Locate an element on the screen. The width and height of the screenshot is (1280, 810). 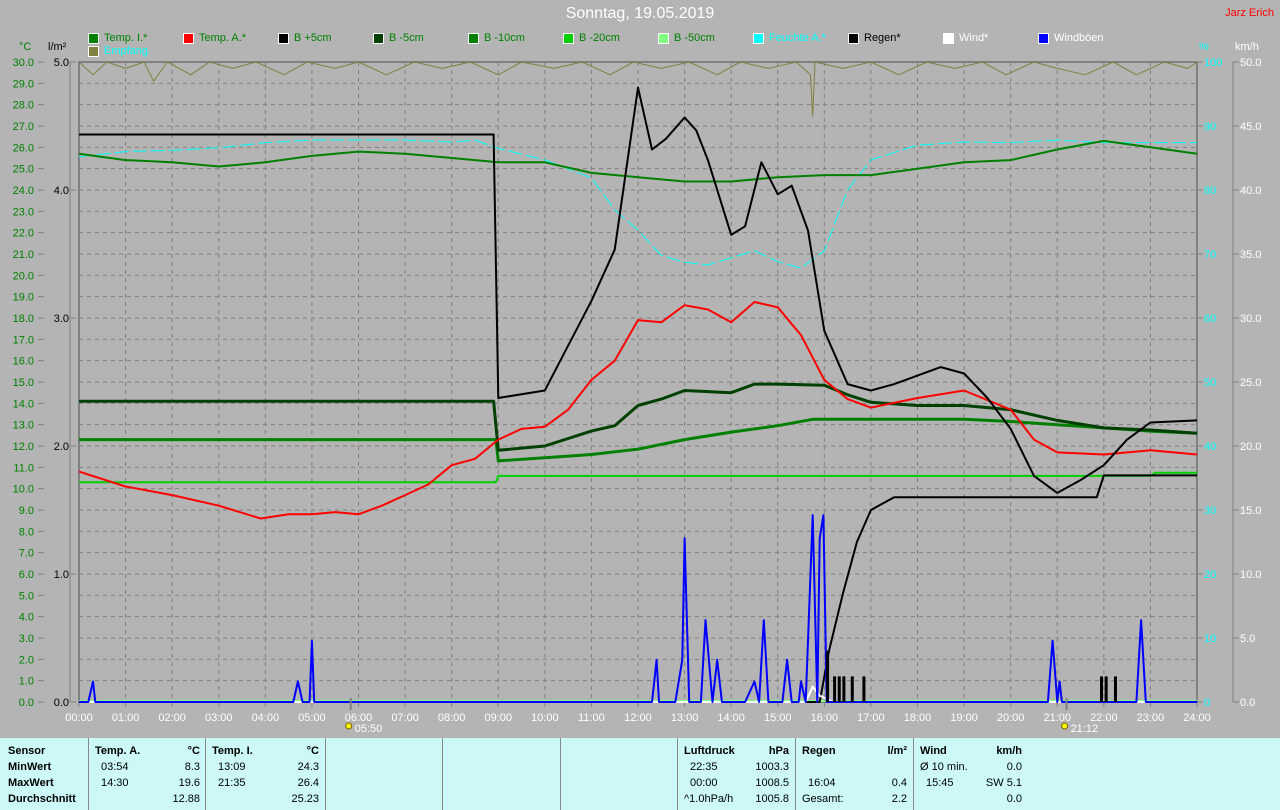
x-tick-label: 02:00 is located at coordinates (172, 718).